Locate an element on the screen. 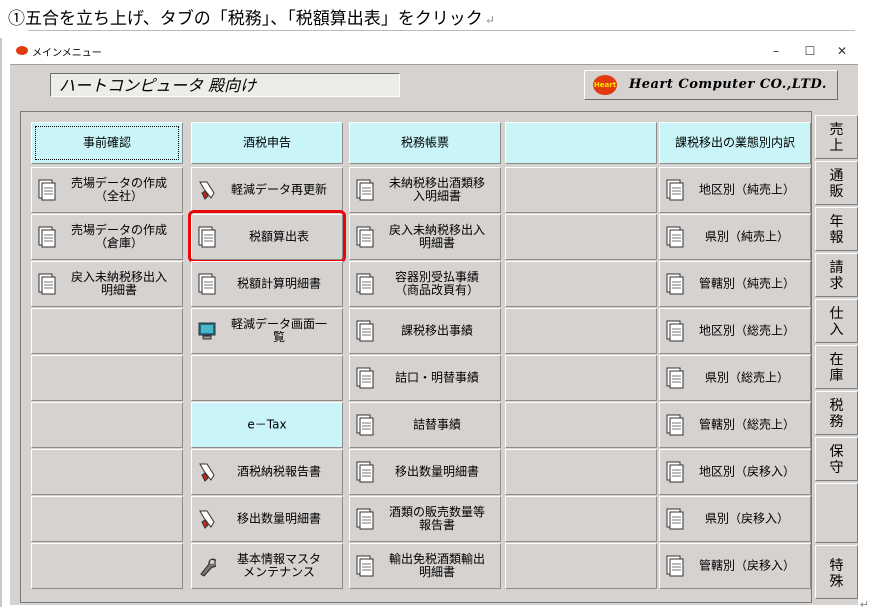  menu-button-tax-forms-2: 容器別受払事績 （商品改頁有） is located at coordinates (425, 284).